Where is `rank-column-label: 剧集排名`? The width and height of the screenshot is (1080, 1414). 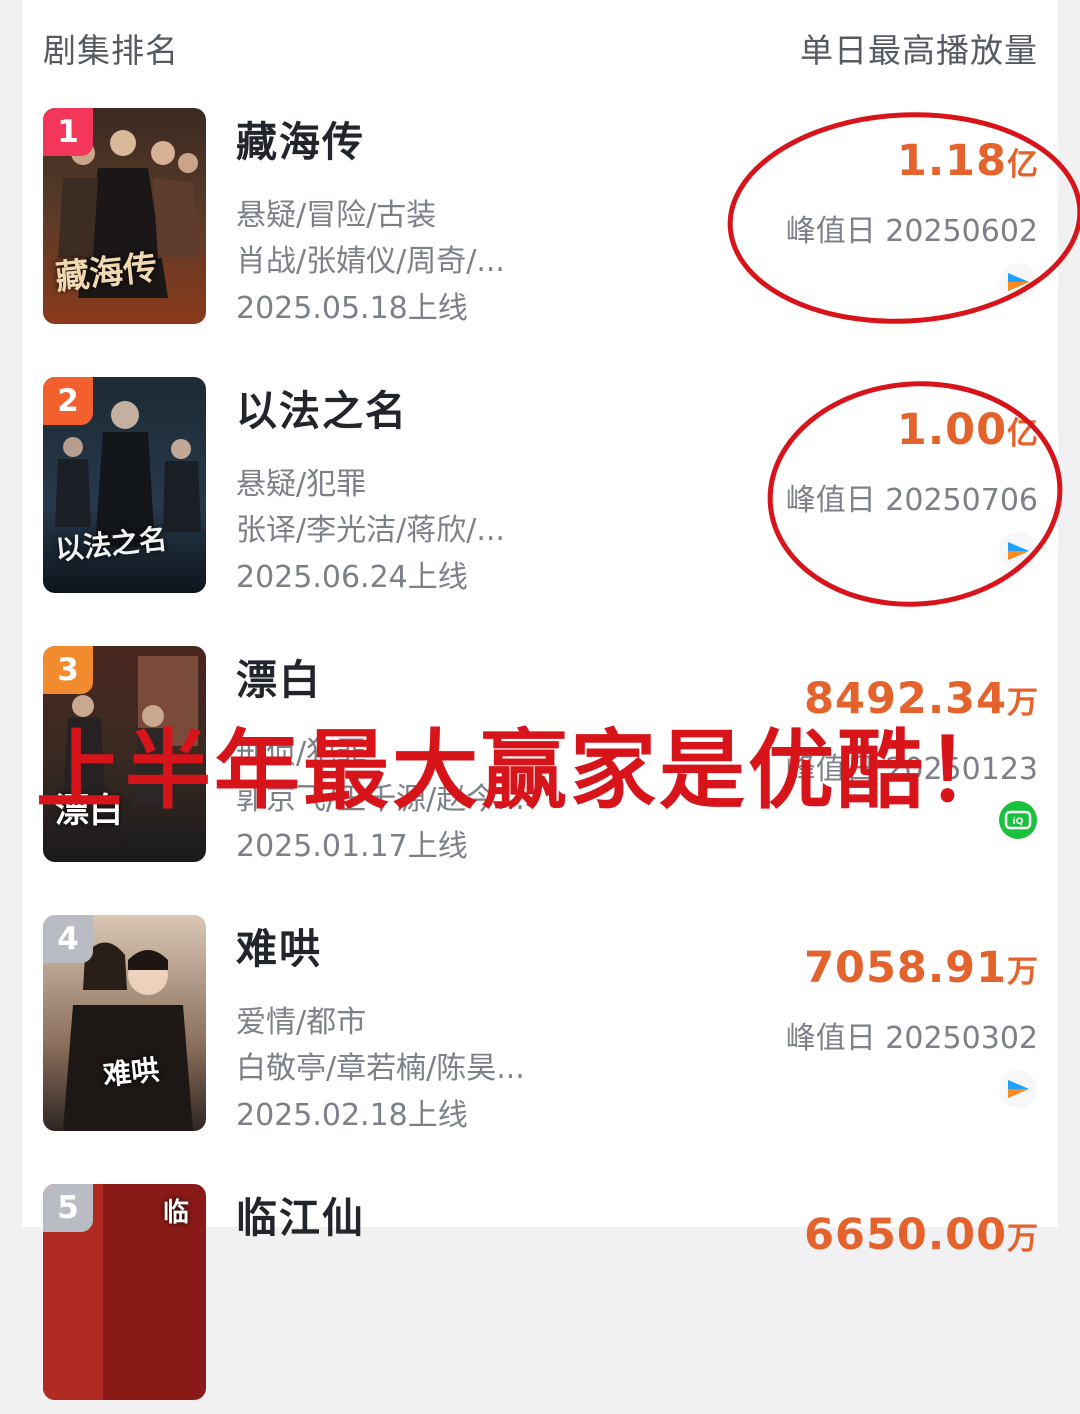
rank-column-label: 剧集排名 is located at coordinates (111, 50).